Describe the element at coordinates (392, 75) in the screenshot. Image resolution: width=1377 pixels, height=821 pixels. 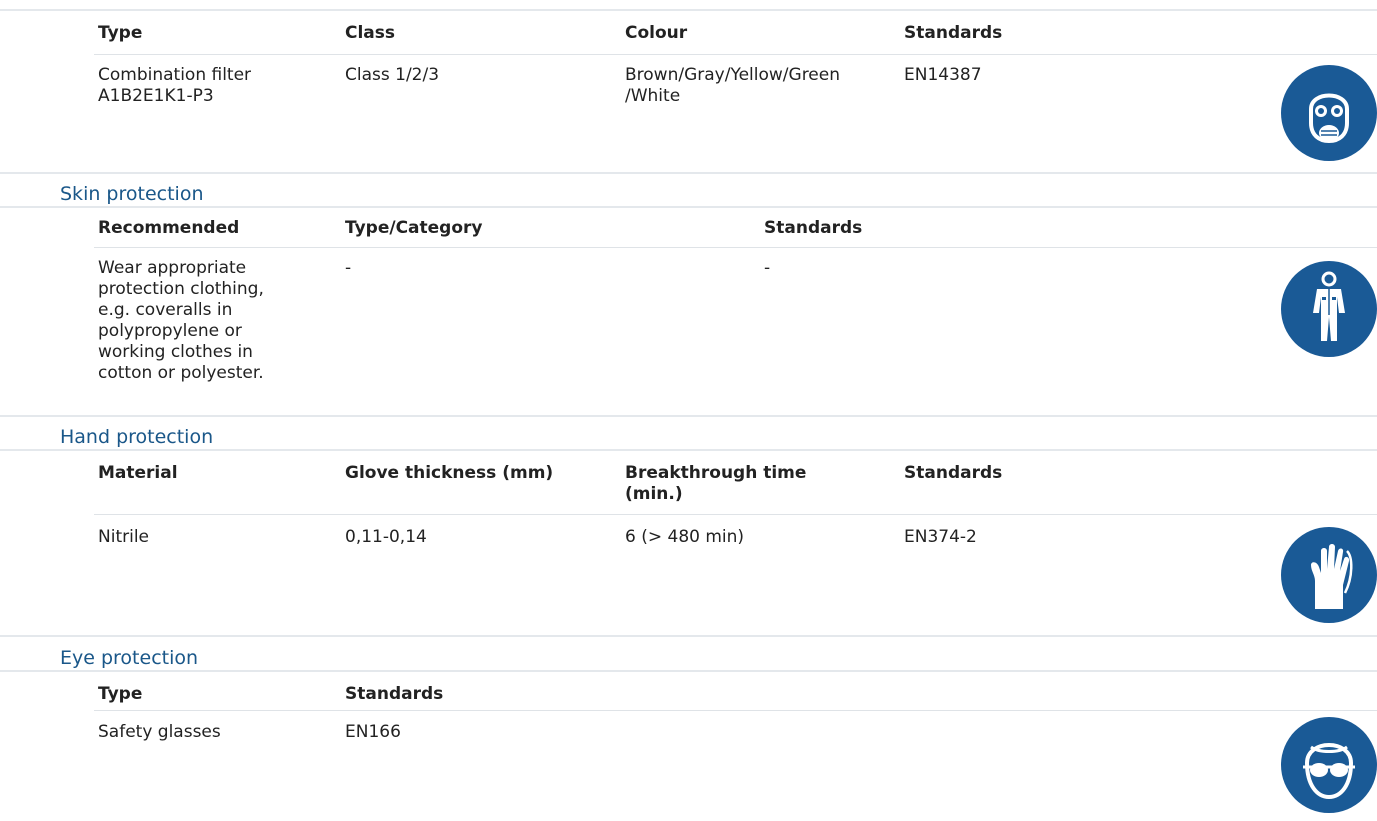
I see `cell-class: Class 1/2/3` at that location.